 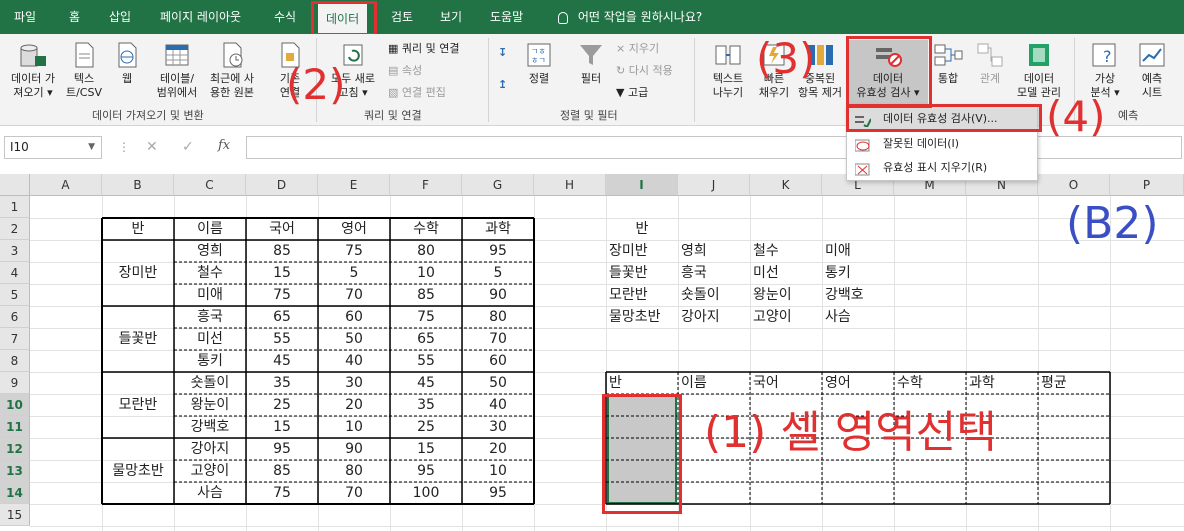 I want to click on queries-icon: ▦, so click(x=393, y=48).